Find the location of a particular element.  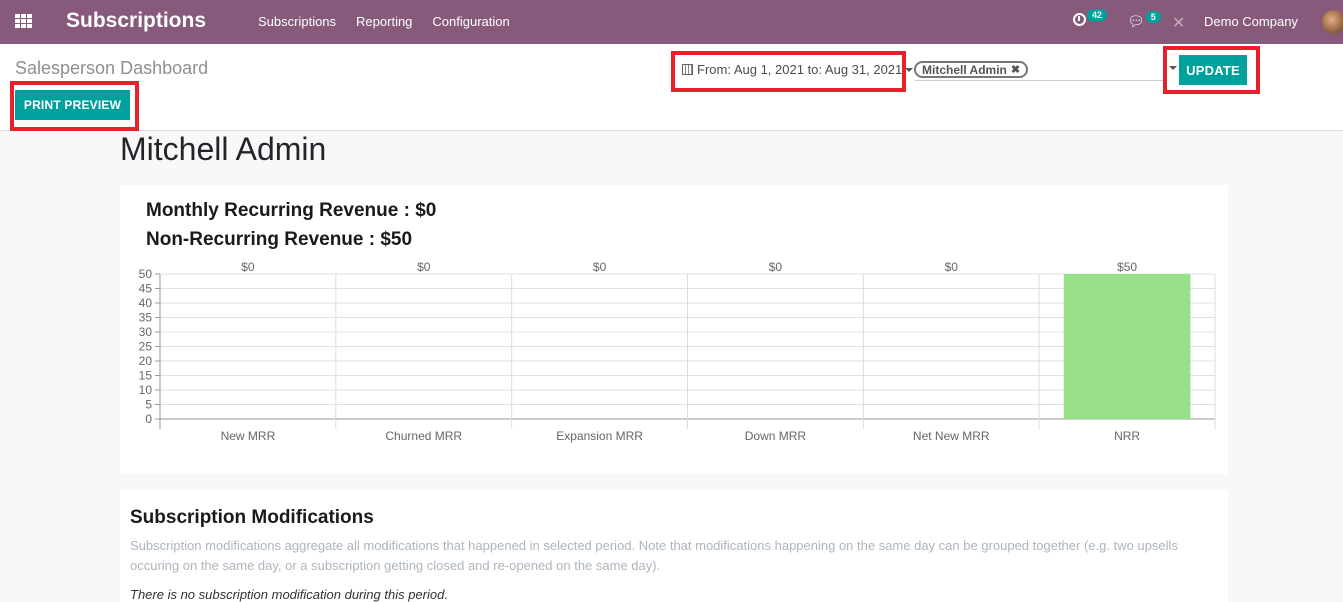

x-category-label: New MRR is located at coordinates (248, 436).